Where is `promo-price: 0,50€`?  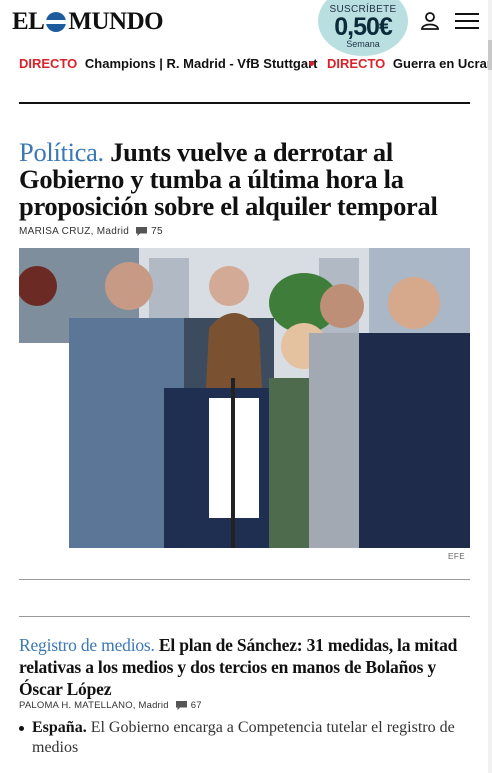 promo-price: 0,50€ is located at coordinates (363, 27).